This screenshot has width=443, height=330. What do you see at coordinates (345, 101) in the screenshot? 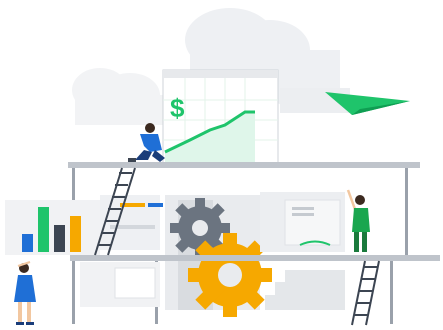
I see `paper-plane-icon` at bounding box center [345, 101].